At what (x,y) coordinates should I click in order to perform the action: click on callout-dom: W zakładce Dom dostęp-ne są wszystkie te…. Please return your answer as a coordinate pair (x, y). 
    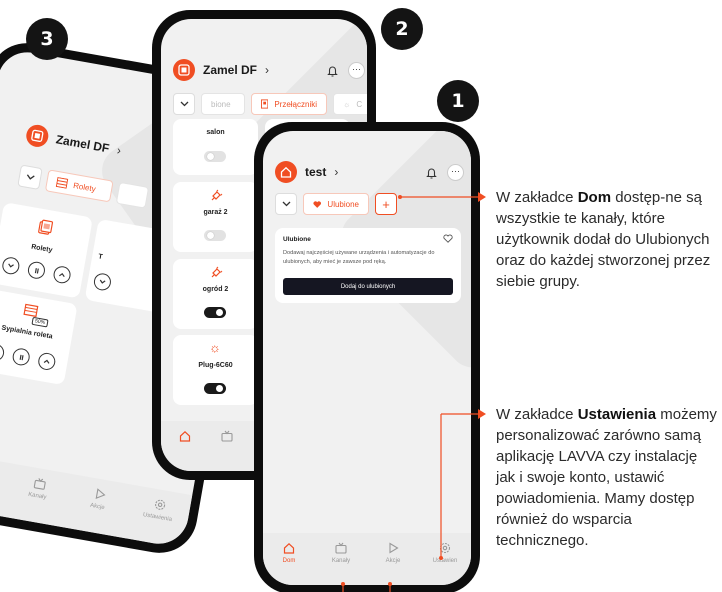
    Looking at the image, I should click on (607, 239).